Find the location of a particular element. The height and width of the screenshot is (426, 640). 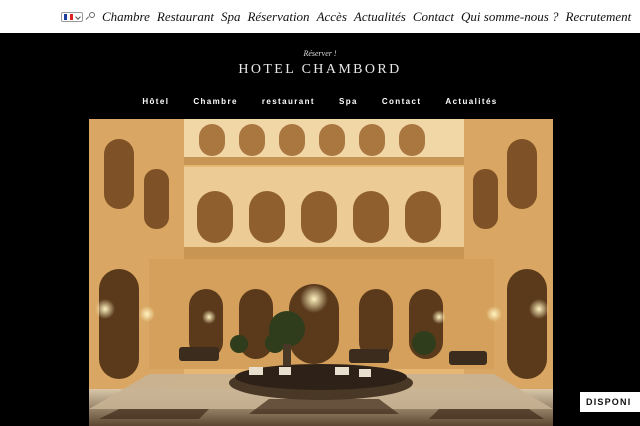

top-nav-recrutement: Recrutement is located at coordinates (599, 17).